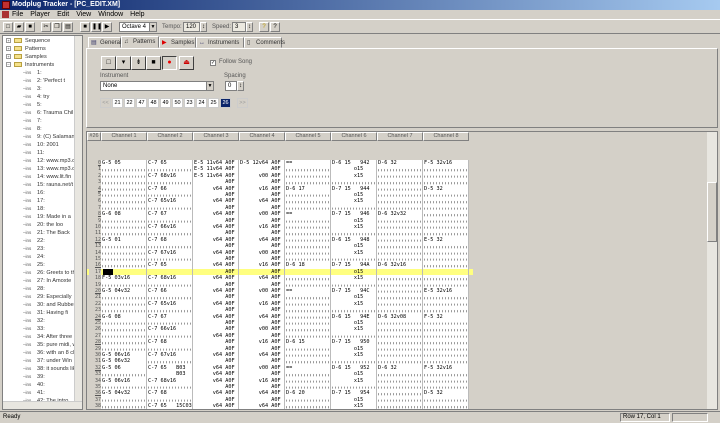 This screenshot has width=720, height=423. Describe the element at coordinates (170, 136) in the screenshot. I see `channel-header-2: Channel 2` at that location.